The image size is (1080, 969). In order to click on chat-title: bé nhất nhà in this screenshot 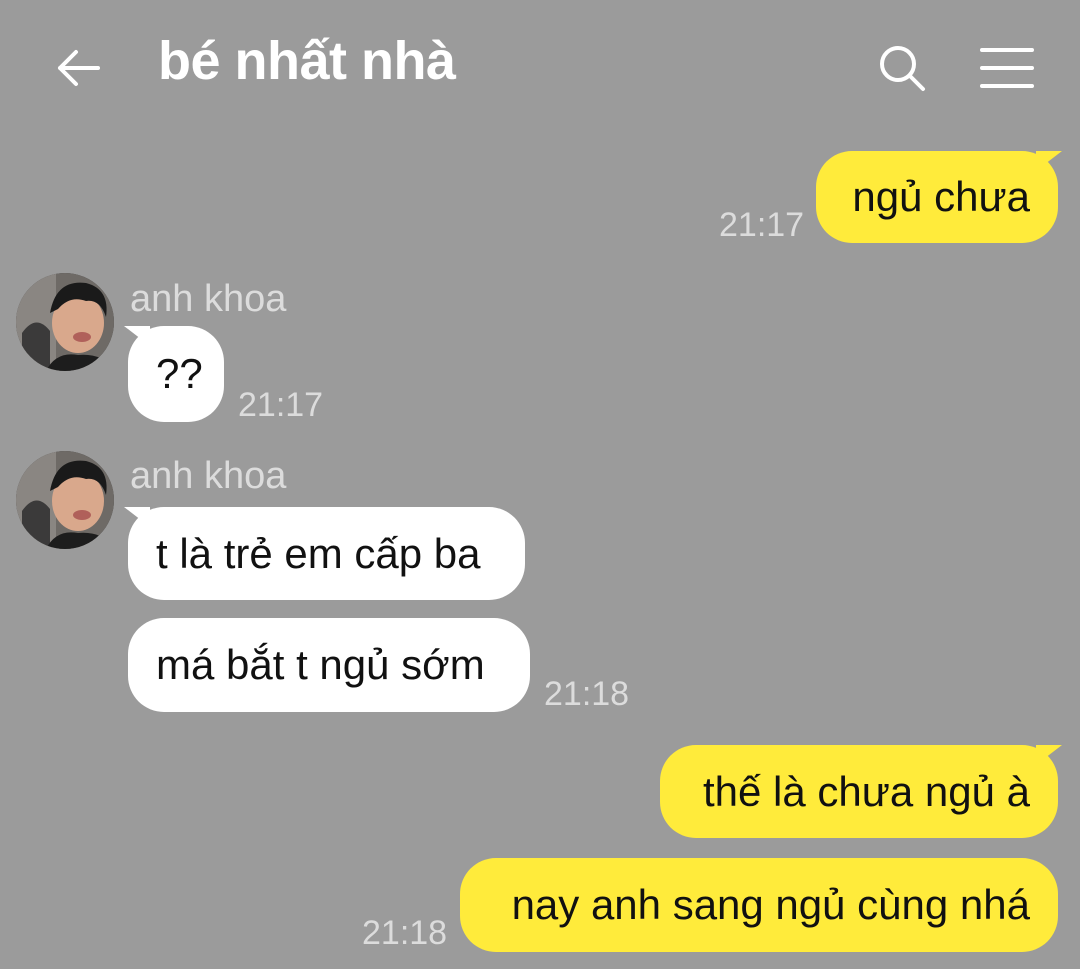, I will do `click(307, 61)`.